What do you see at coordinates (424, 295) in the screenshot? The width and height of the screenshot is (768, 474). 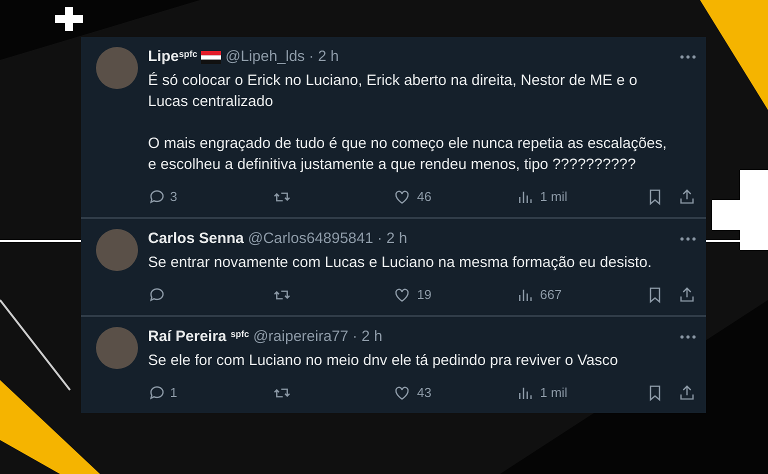 I see `like-count: 19` at bounding box center [424, 295].